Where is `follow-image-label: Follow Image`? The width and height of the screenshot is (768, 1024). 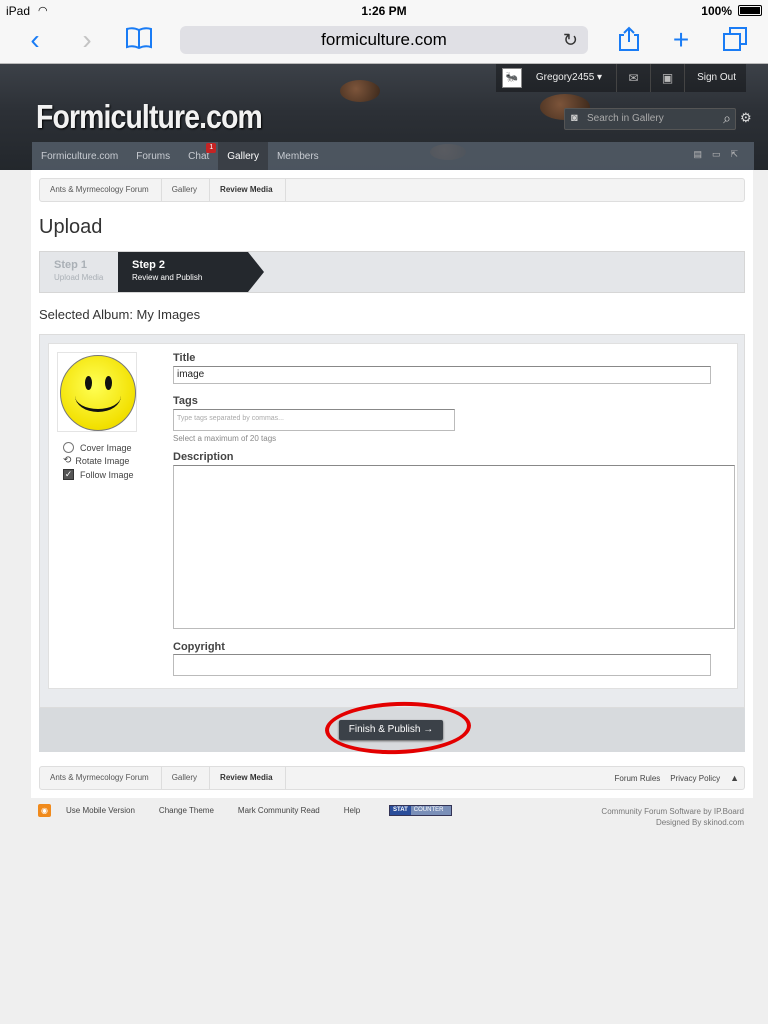 follow-image-label: Follow Image is located at coordinates (107, 474).